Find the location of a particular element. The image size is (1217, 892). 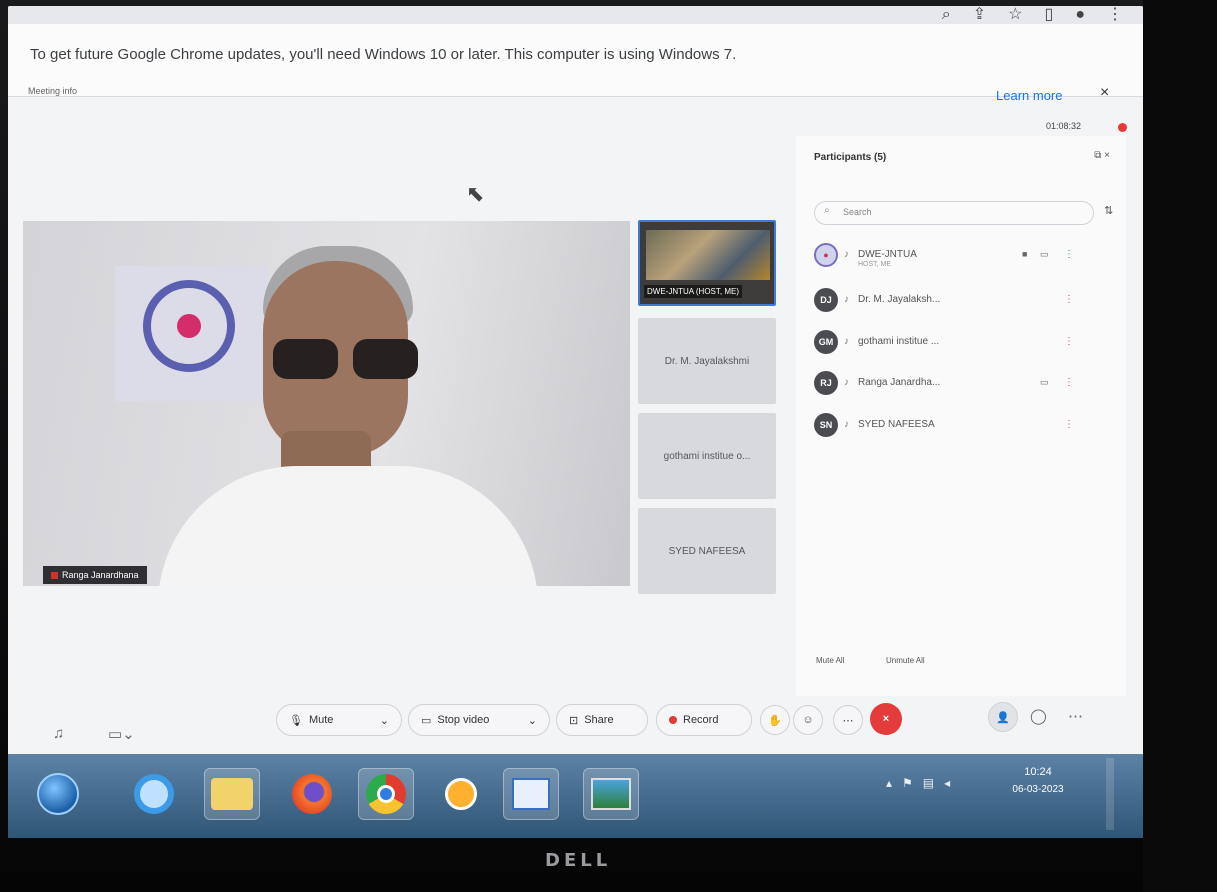

avatar: RJ is located at coordinates (826, 383).